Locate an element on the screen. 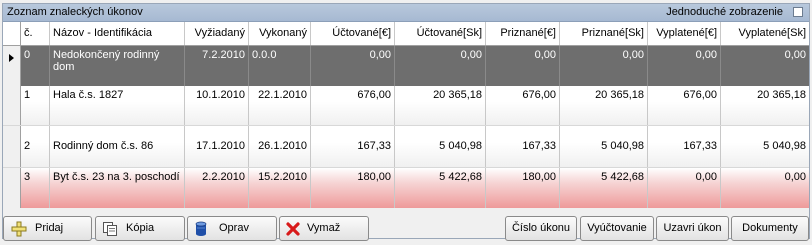 The height and width of the screenshot is (245, 812). delete-button-label: Vymaž is located at coordinates (324, 228).